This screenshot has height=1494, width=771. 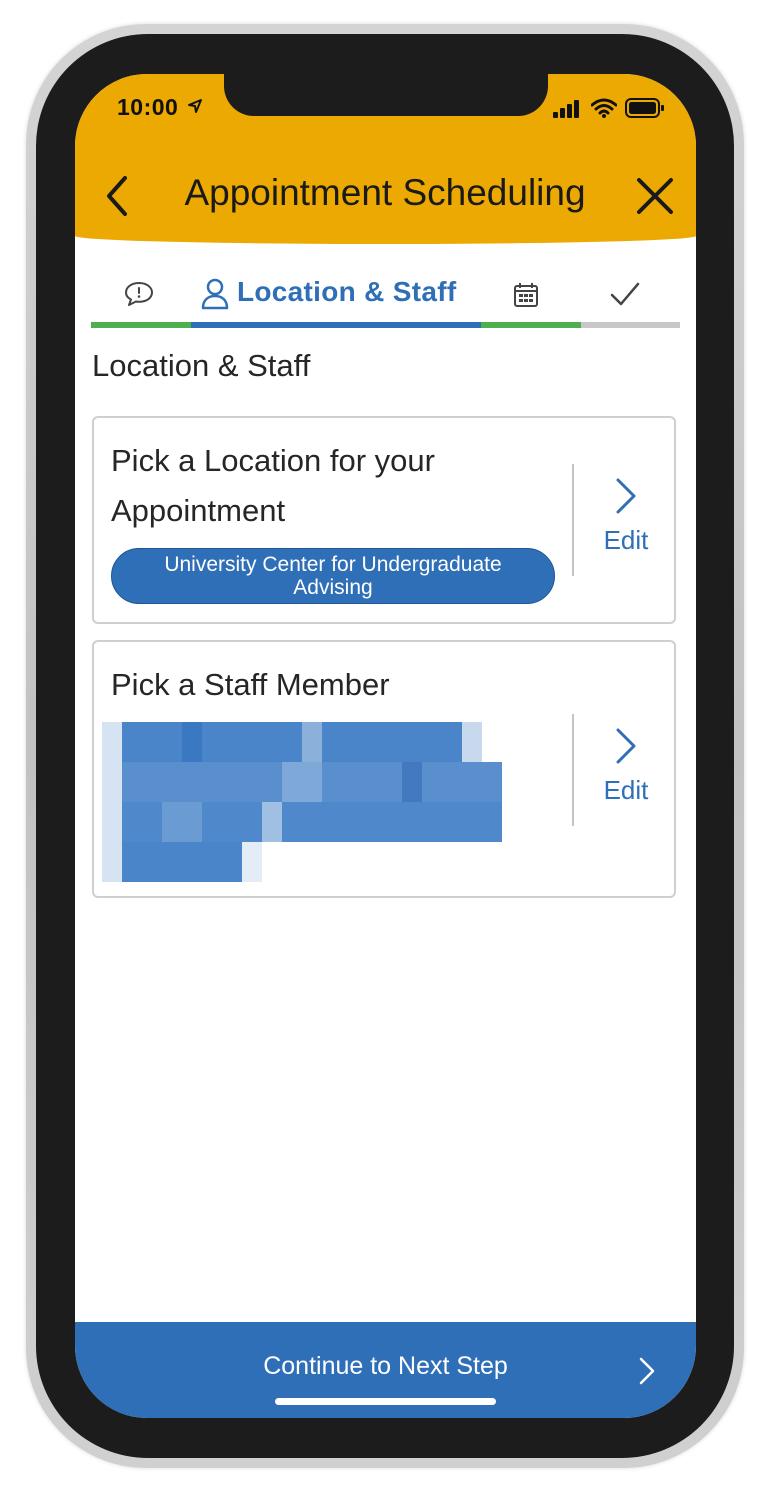 I want to click on progress-segment-pending, so click(x=630, y=325).